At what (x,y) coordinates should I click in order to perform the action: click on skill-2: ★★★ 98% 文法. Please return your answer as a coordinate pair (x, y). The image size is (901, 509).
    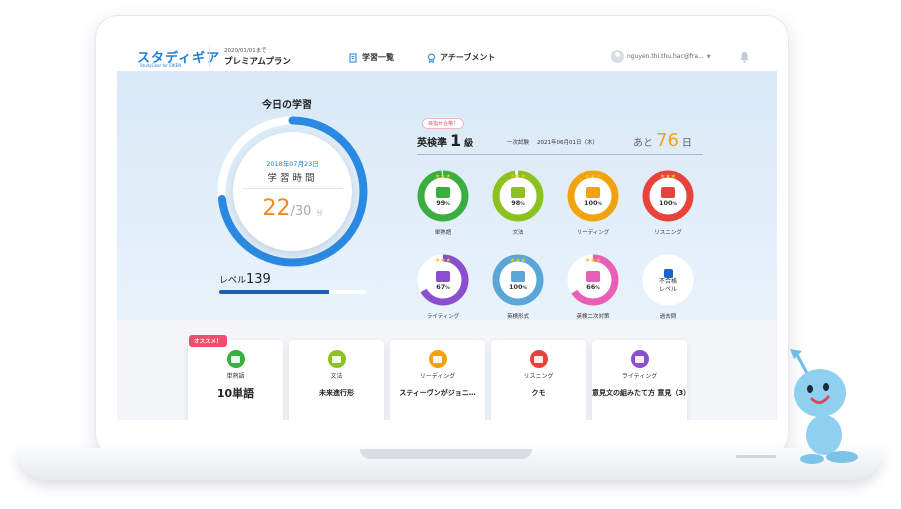
    Looking at the image, I should click on (522, 210).